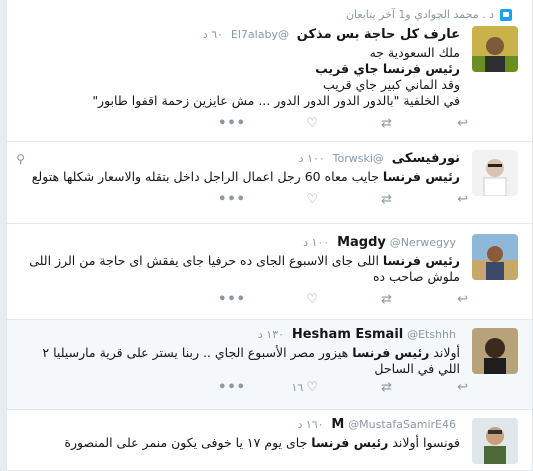  Describe the element at coordinates (429, 14) in the screenshot. I see `social-context: د . محمد الجوادي و1 آخر يتابعان` at that location.